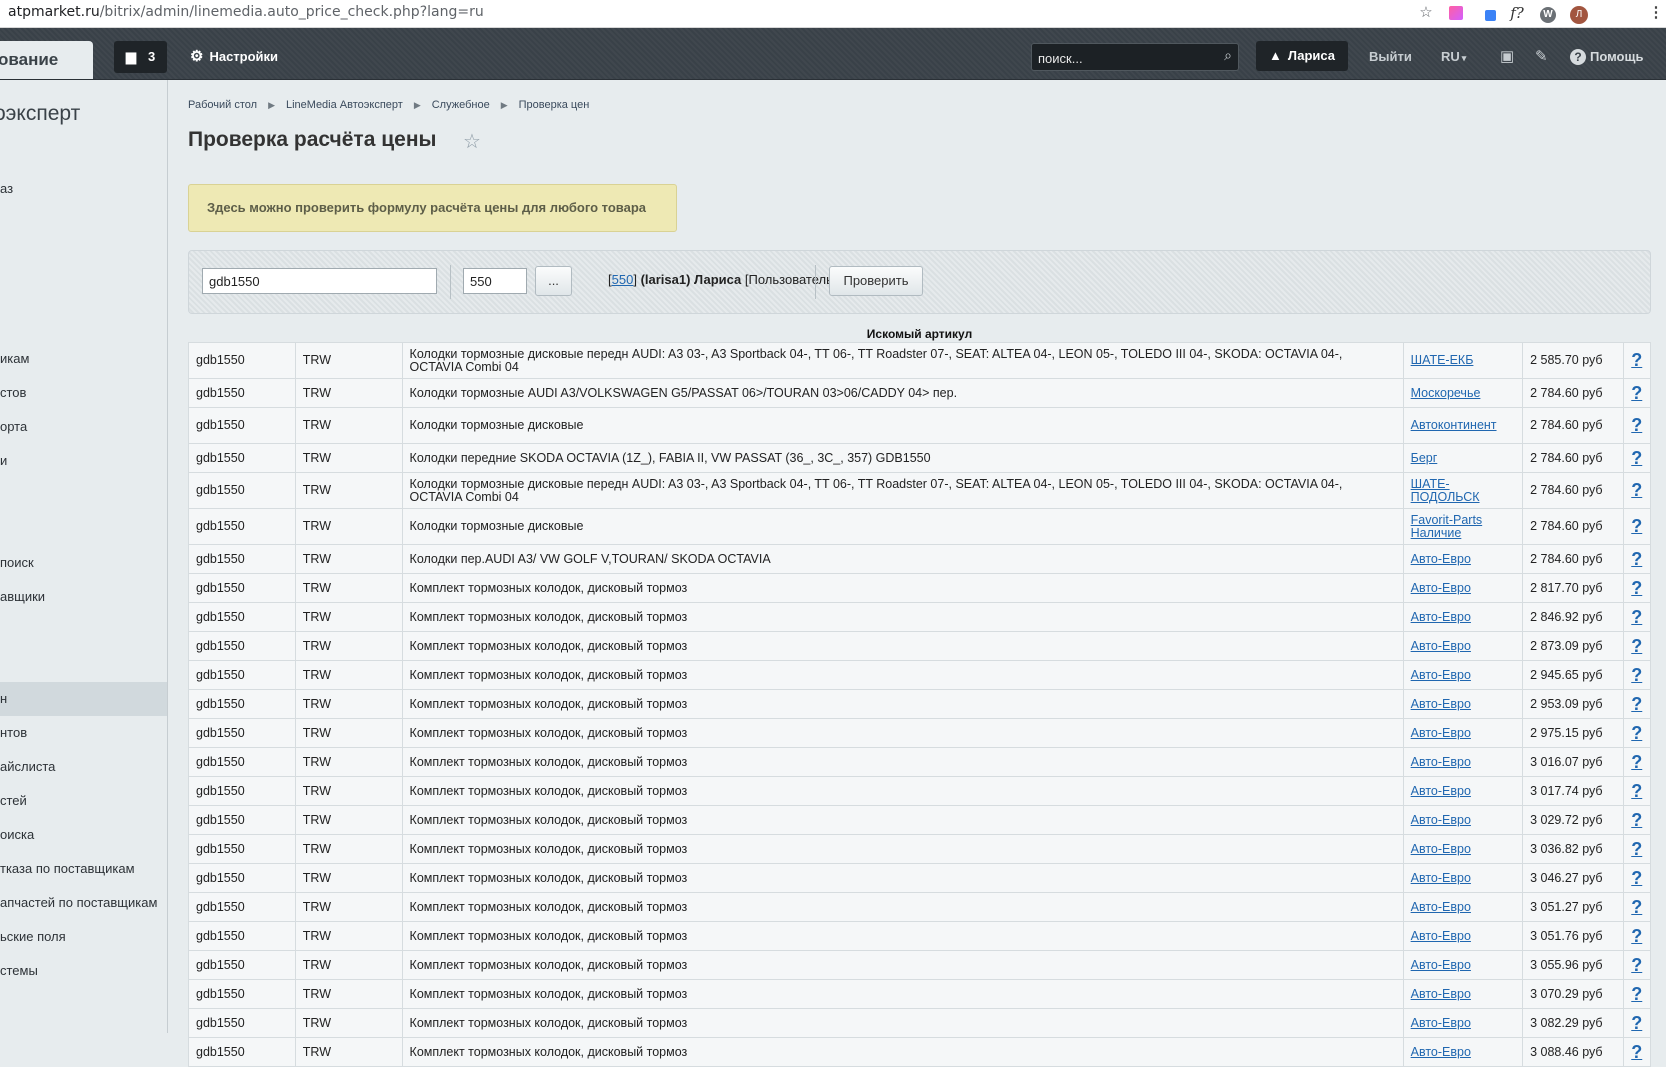 The width and height of the screenshot is (1666, 1067). What do you see at coordinates (1442, 360) in the screenshot?
I see `supplier-link: ШАТЕ-ЕКБ` at bounding box center [1442, 360].